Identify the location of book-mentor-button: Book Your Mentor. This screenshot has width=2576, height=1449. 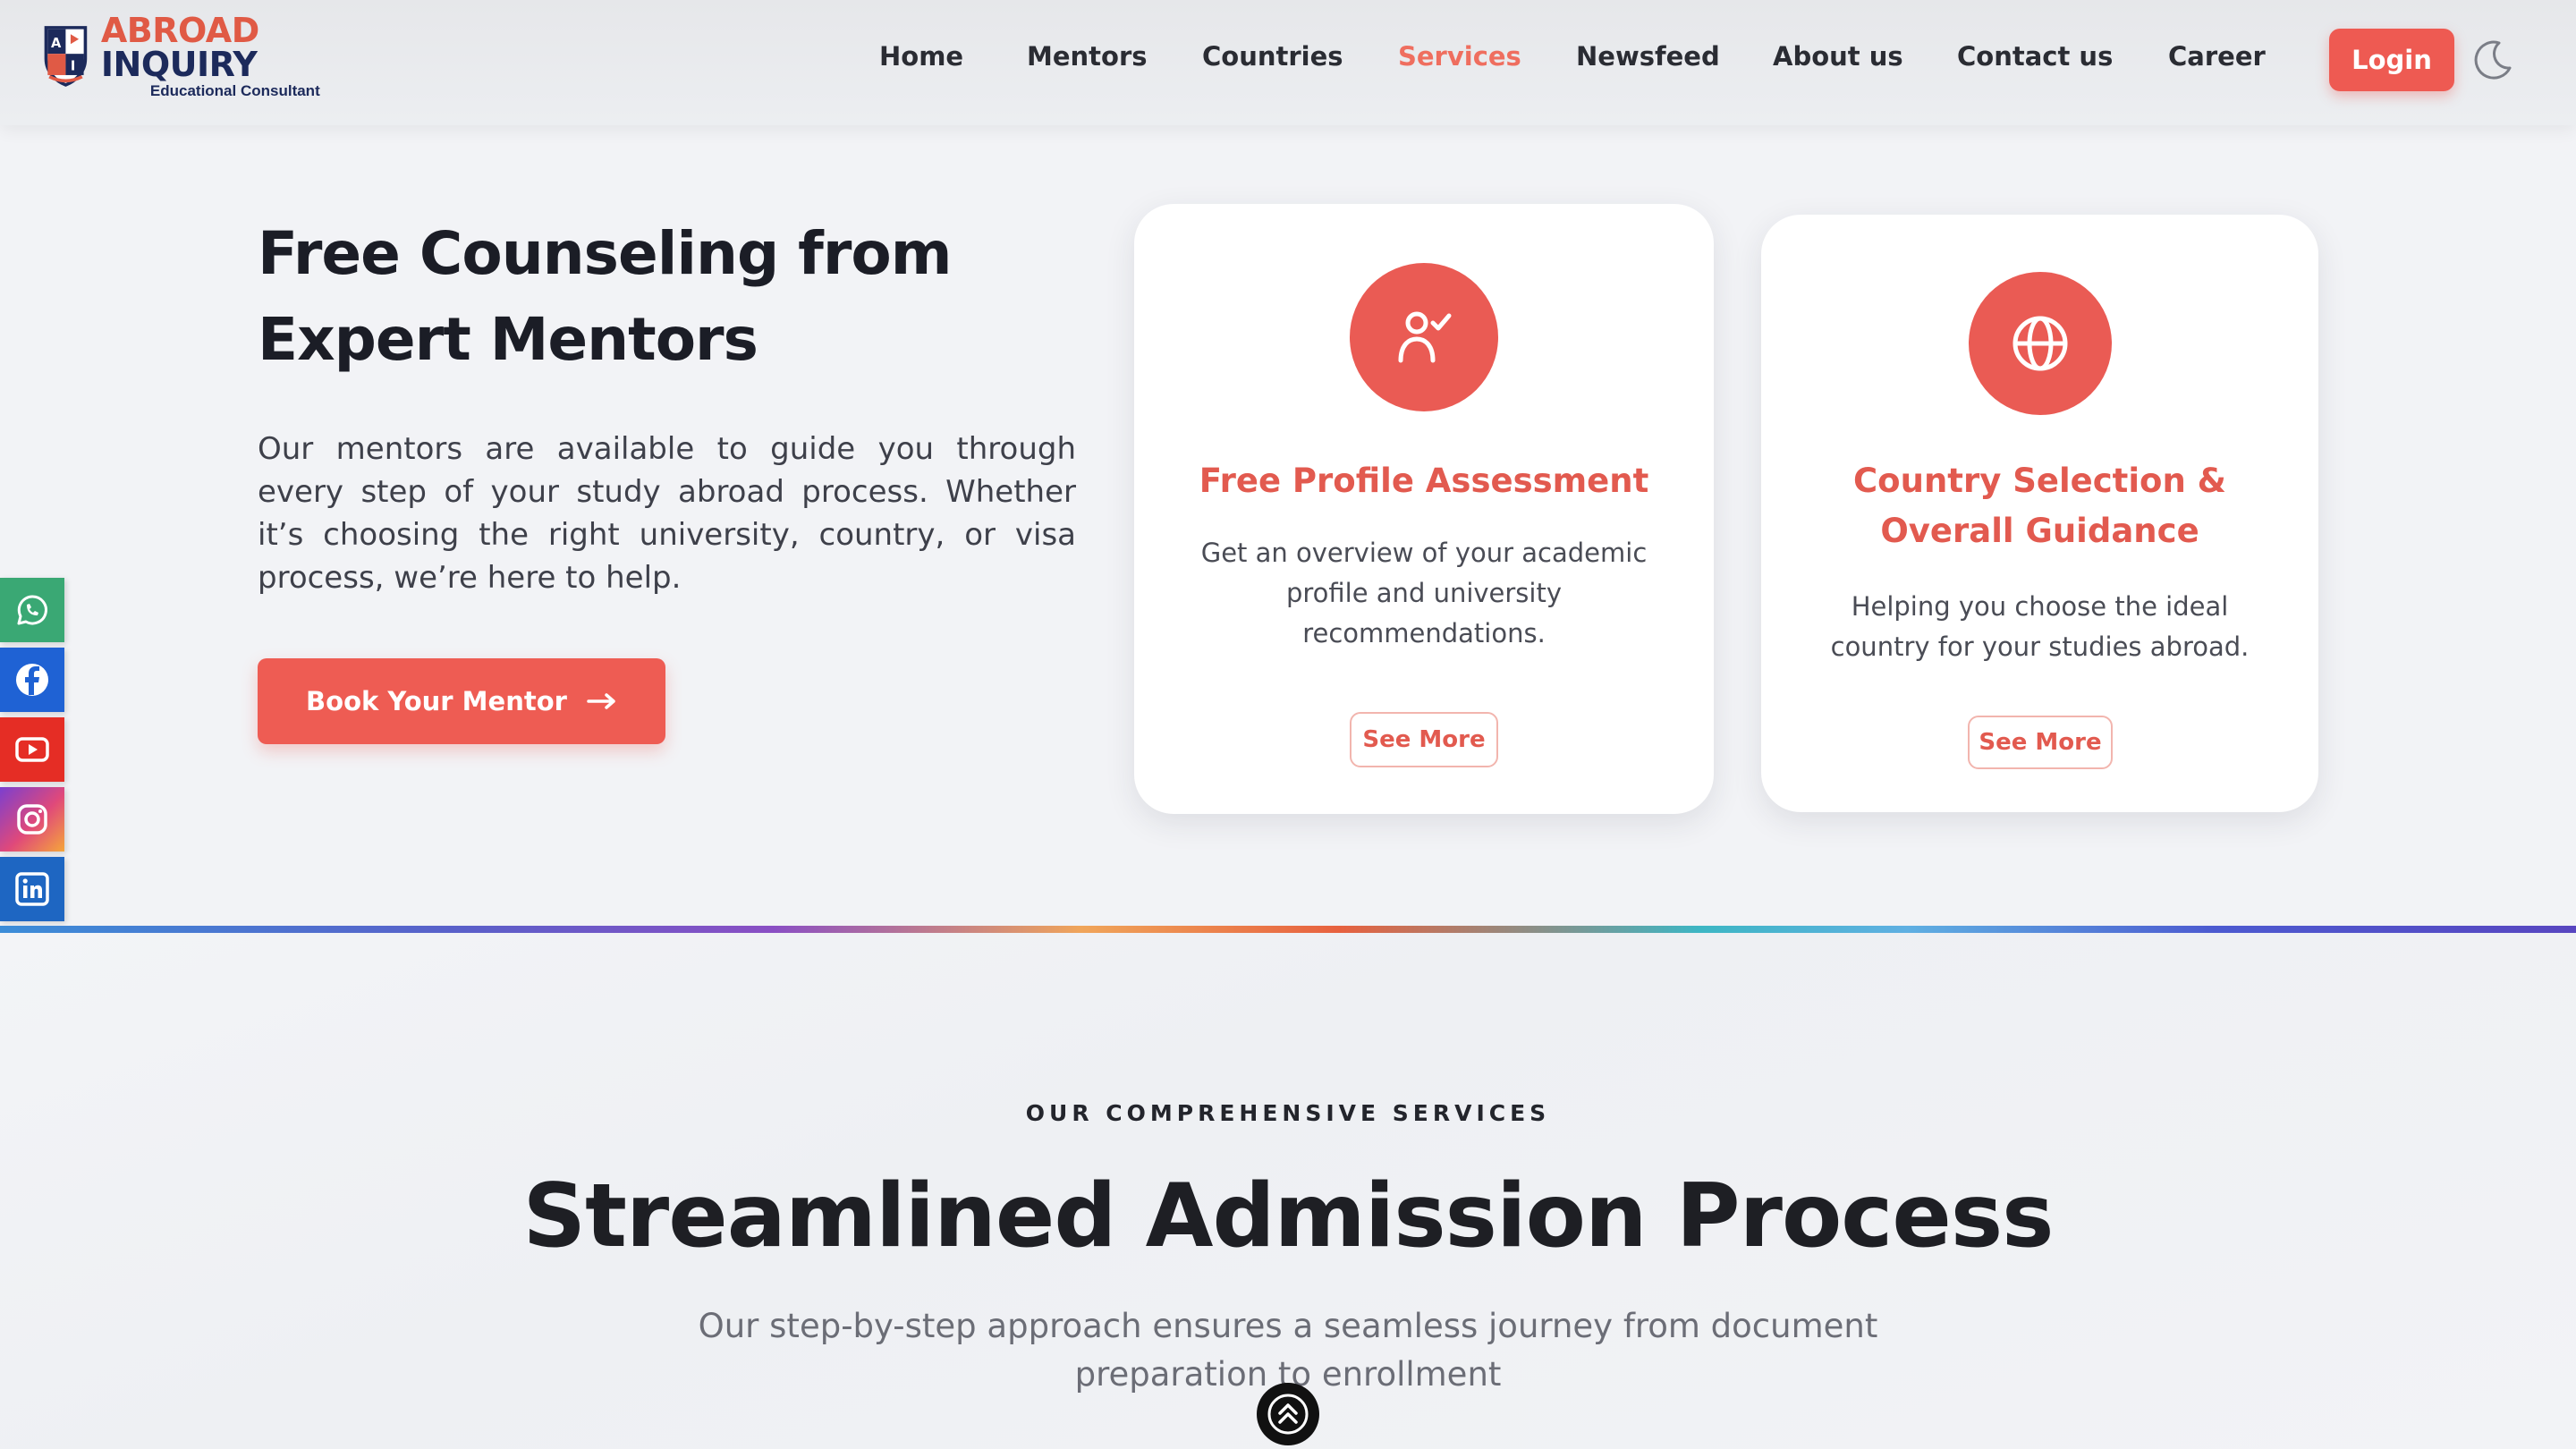
(461, 701).